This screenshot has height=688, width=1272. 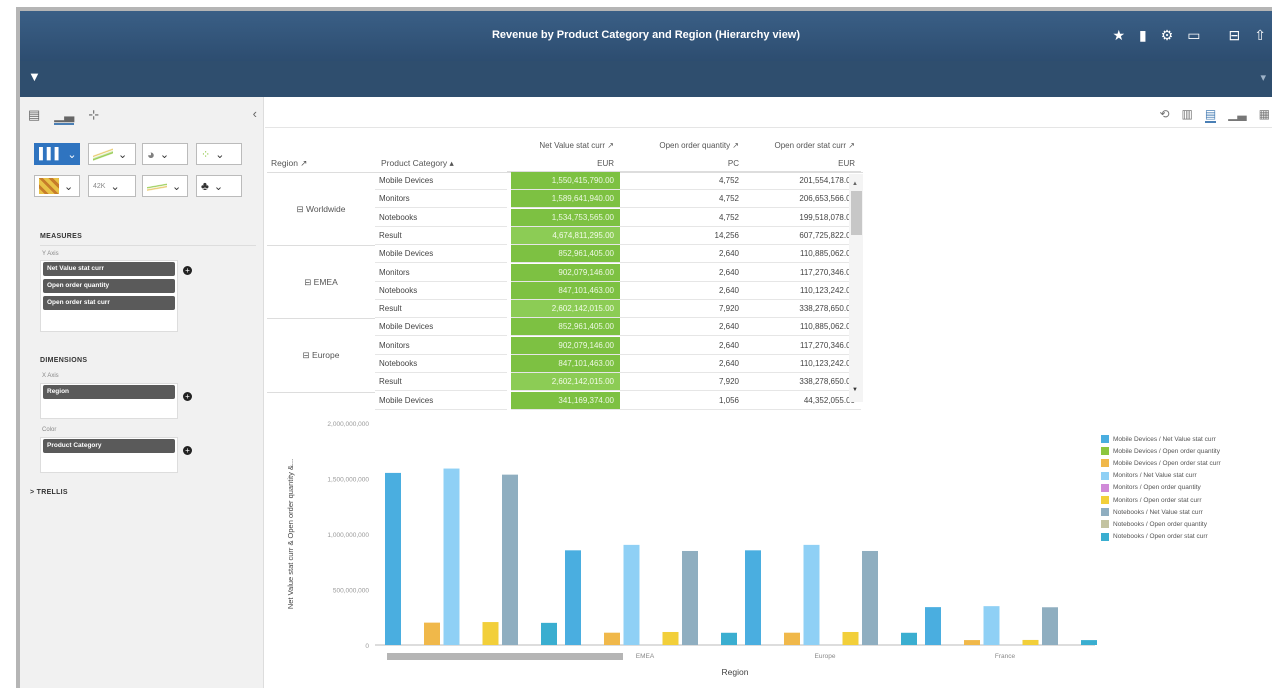 What do you see at coordinates (1186, 463) in the screenshot?
I see `legend-item: Mobile Devices / Open order stat curr` at bounding box center [1186, 463].